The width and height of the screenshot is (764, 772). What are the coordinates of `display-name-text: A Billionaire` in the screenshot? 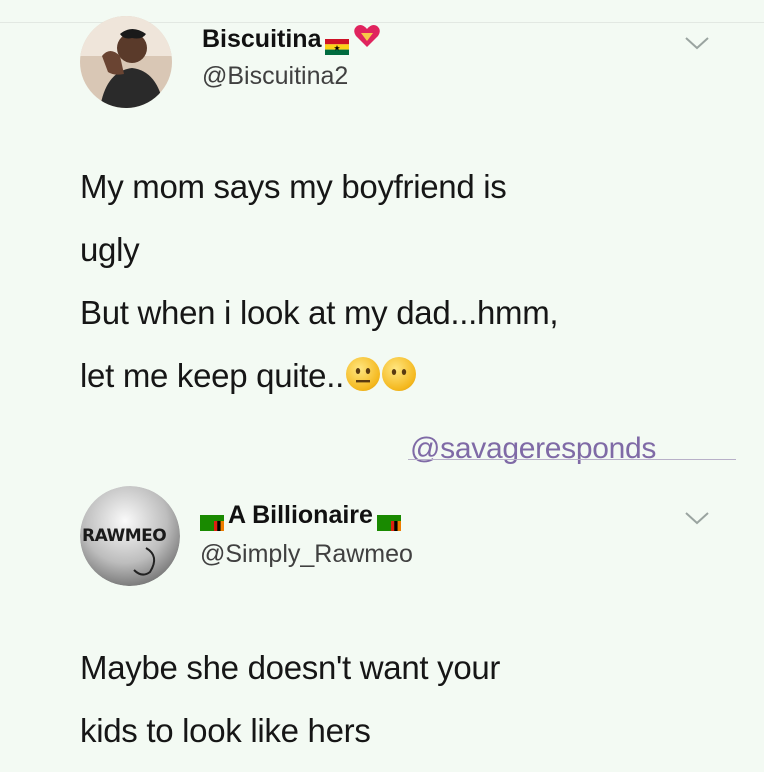 It's located at (300, 515).